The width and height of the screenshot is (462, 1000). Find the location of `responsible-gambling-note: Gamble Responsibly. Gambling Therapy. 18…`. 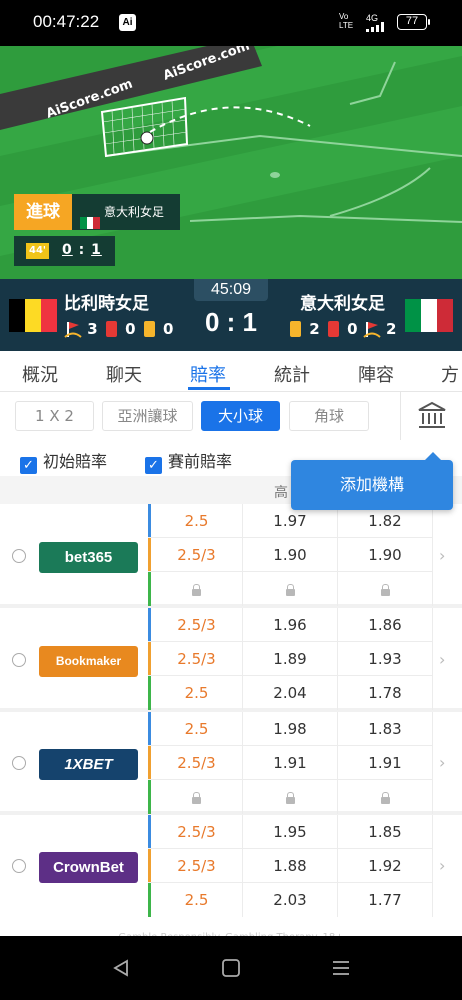

responsible-gambling-note: Gamble Responsibly. Gambling Therapy. 18… is located at coordinates (231, 932).